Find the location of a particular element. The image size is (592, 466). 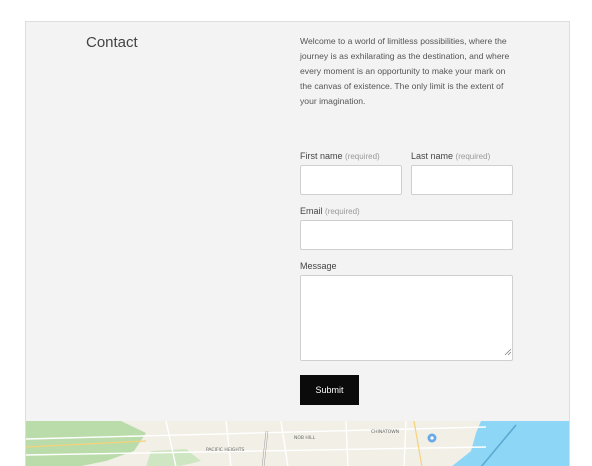

message-label: Message is located at coordinates (318, 266).